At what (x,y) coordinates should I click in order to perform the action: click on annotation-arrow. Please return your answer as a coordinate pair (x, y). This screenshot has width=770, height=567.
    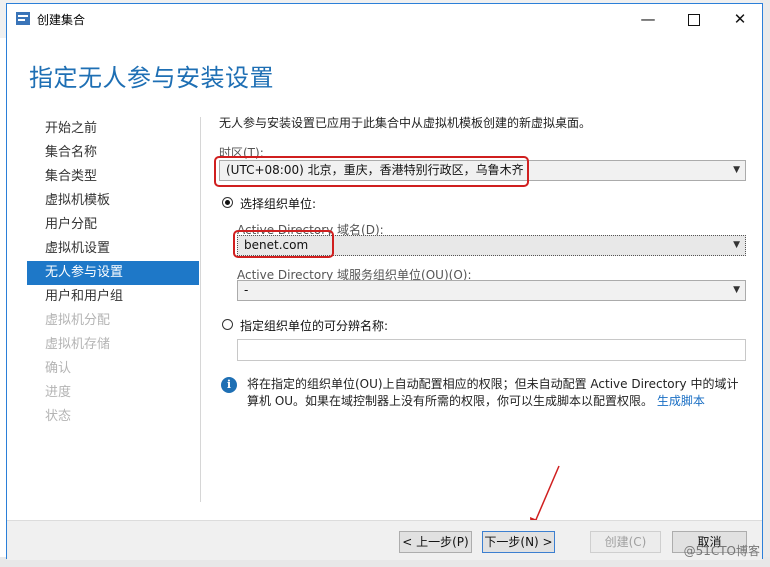
    Looking at the image, I should click on (545, 497).